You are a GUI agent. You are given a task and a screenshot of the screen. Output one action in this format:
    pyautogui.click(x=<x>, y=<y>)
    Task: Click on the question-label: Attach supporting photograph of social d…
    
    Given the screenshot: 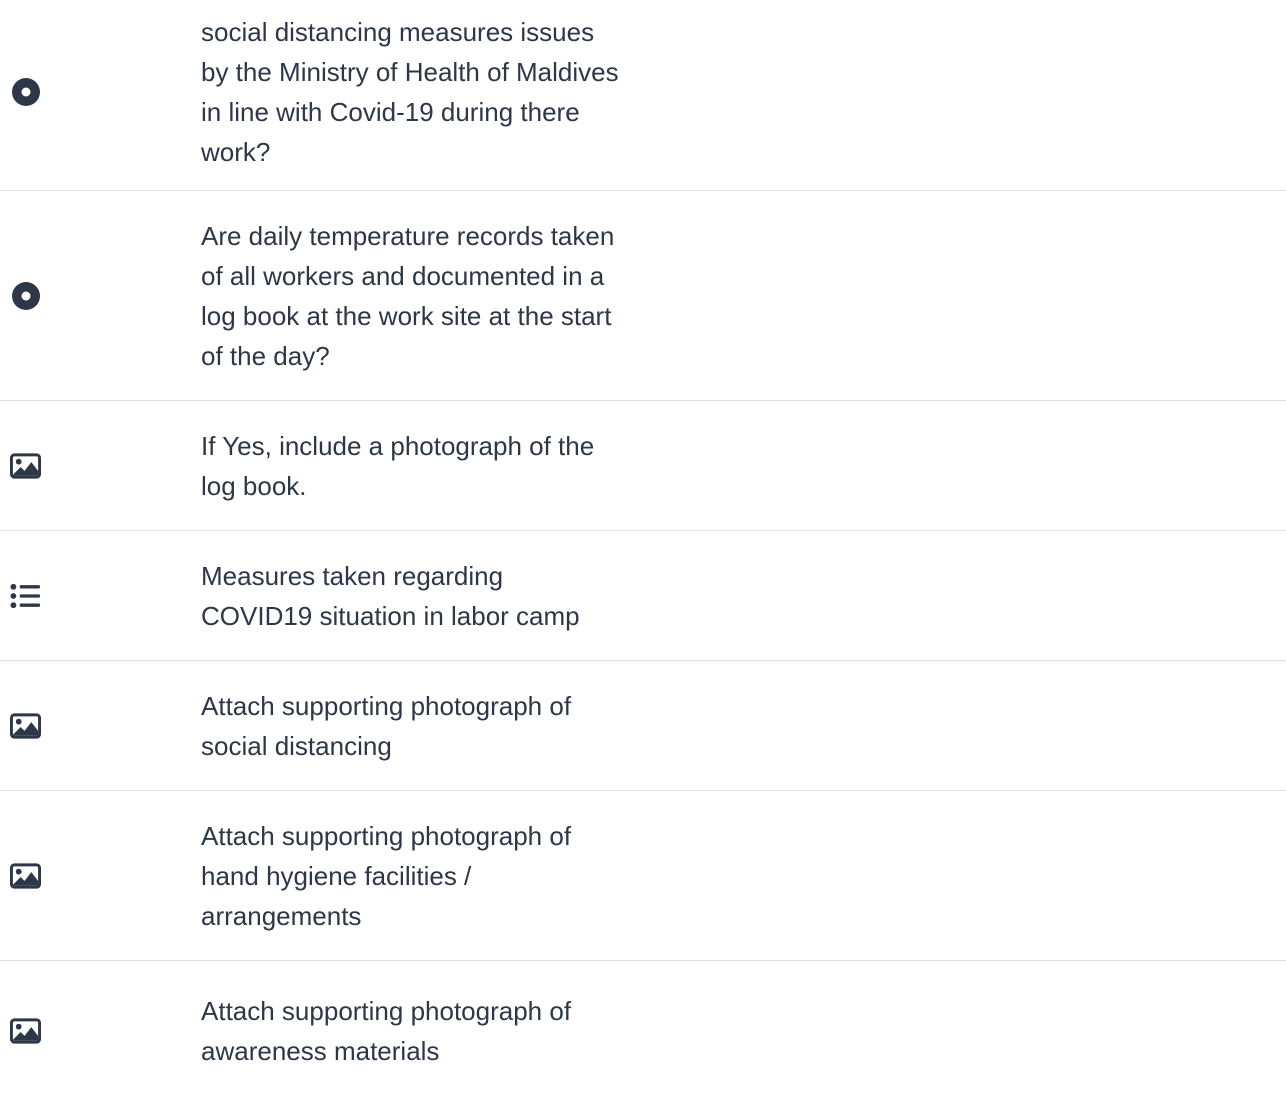 What is the action you would take?
    pyautogui.click(x=386, y=725)
    